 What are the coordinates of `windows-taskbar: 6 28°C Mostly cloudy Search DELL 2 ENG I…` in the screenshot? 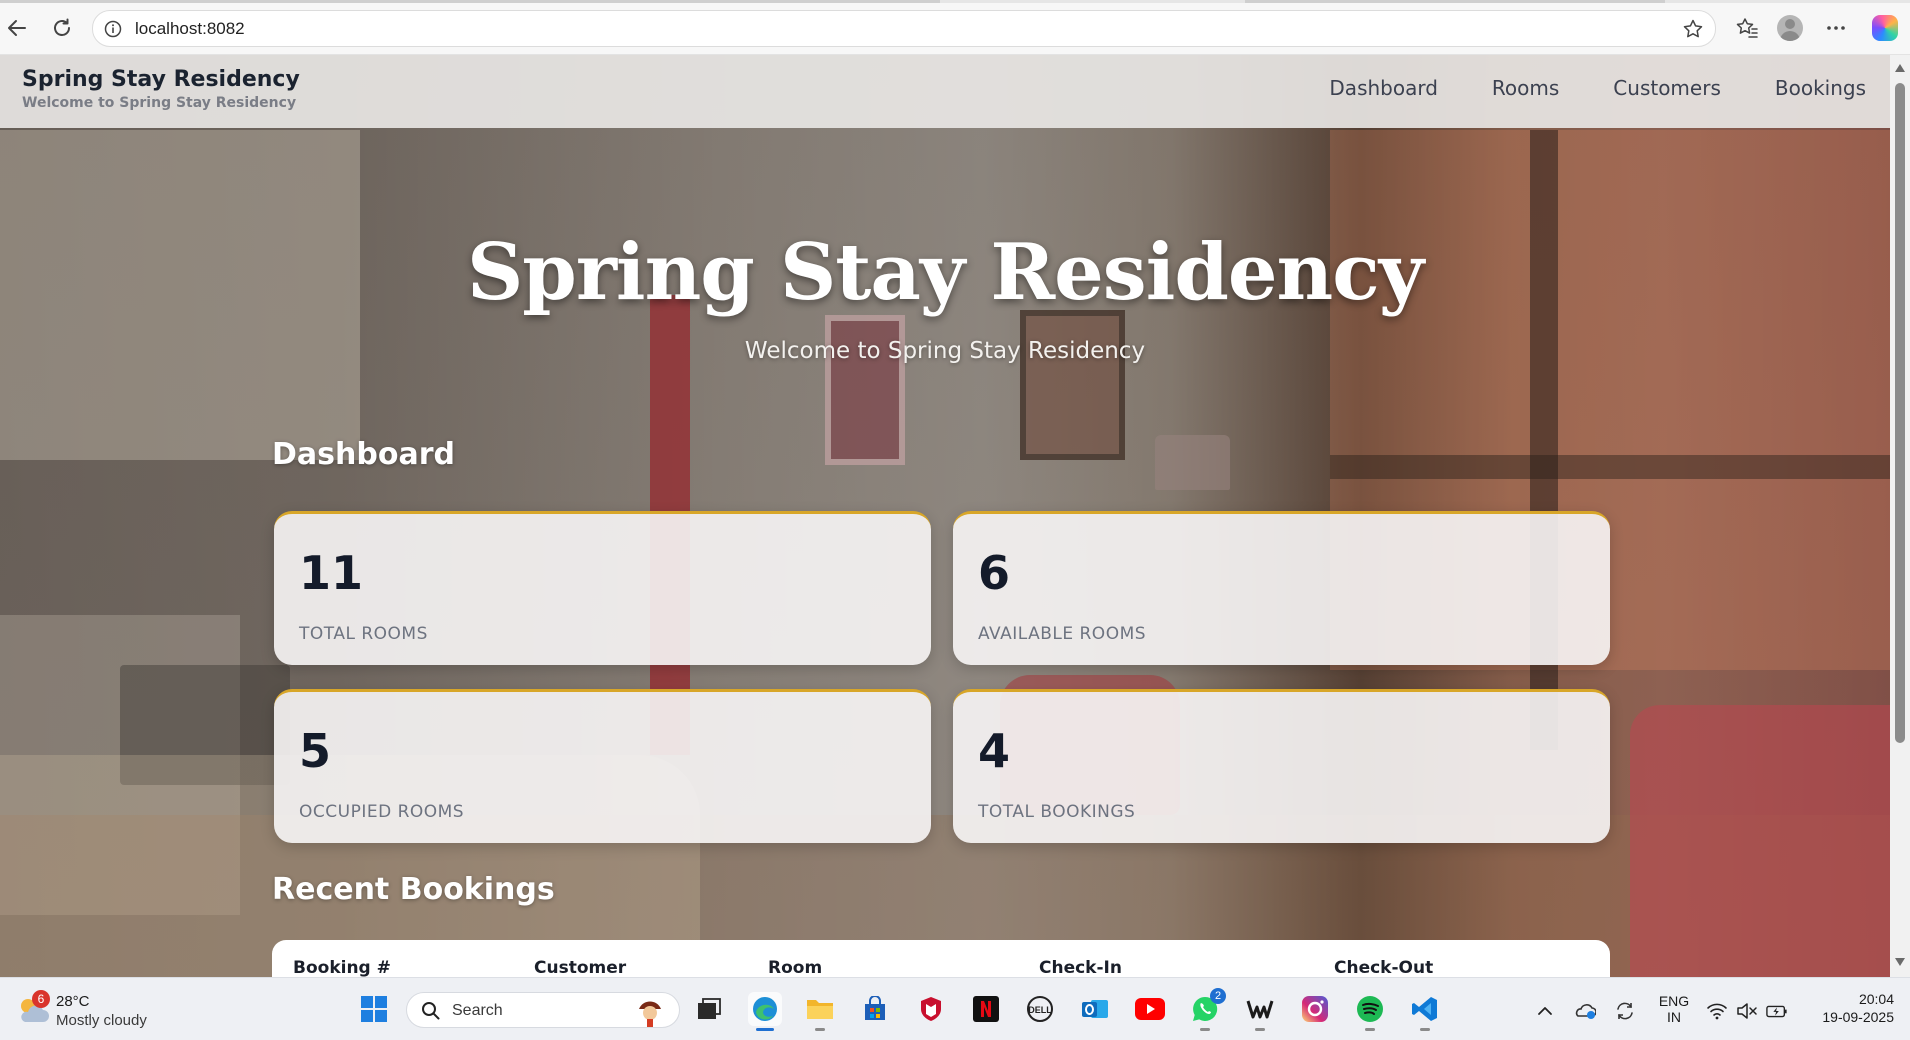 It's located at (955, 1008).